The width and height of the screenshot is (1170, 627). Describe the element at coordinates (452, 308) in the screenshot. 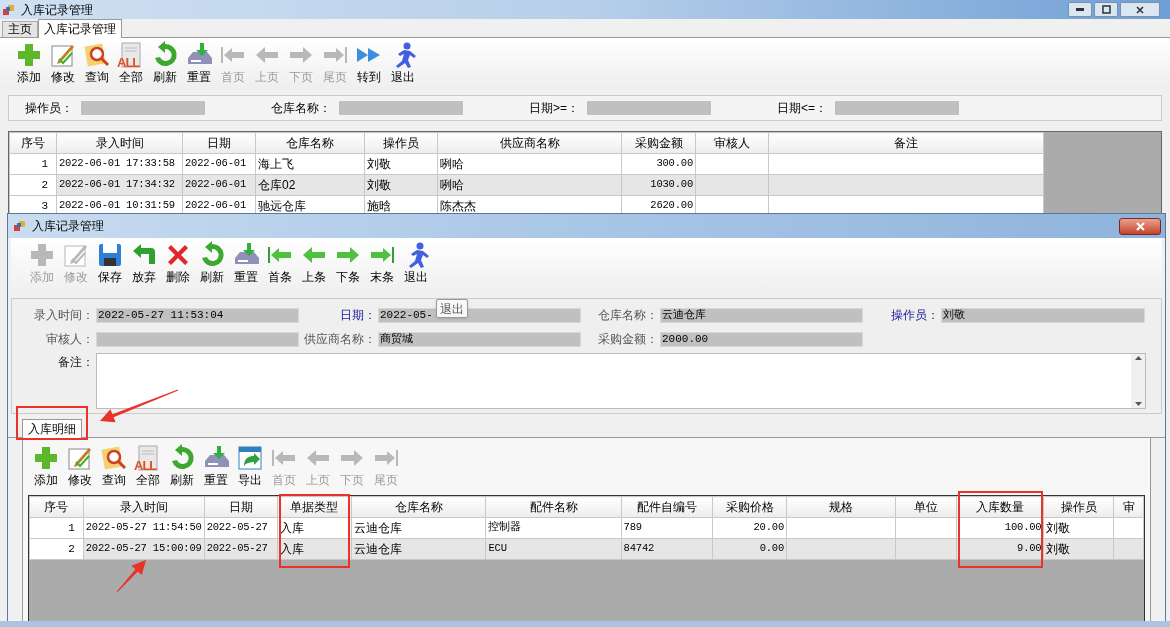

I see `tooltip: 退出` at that location.